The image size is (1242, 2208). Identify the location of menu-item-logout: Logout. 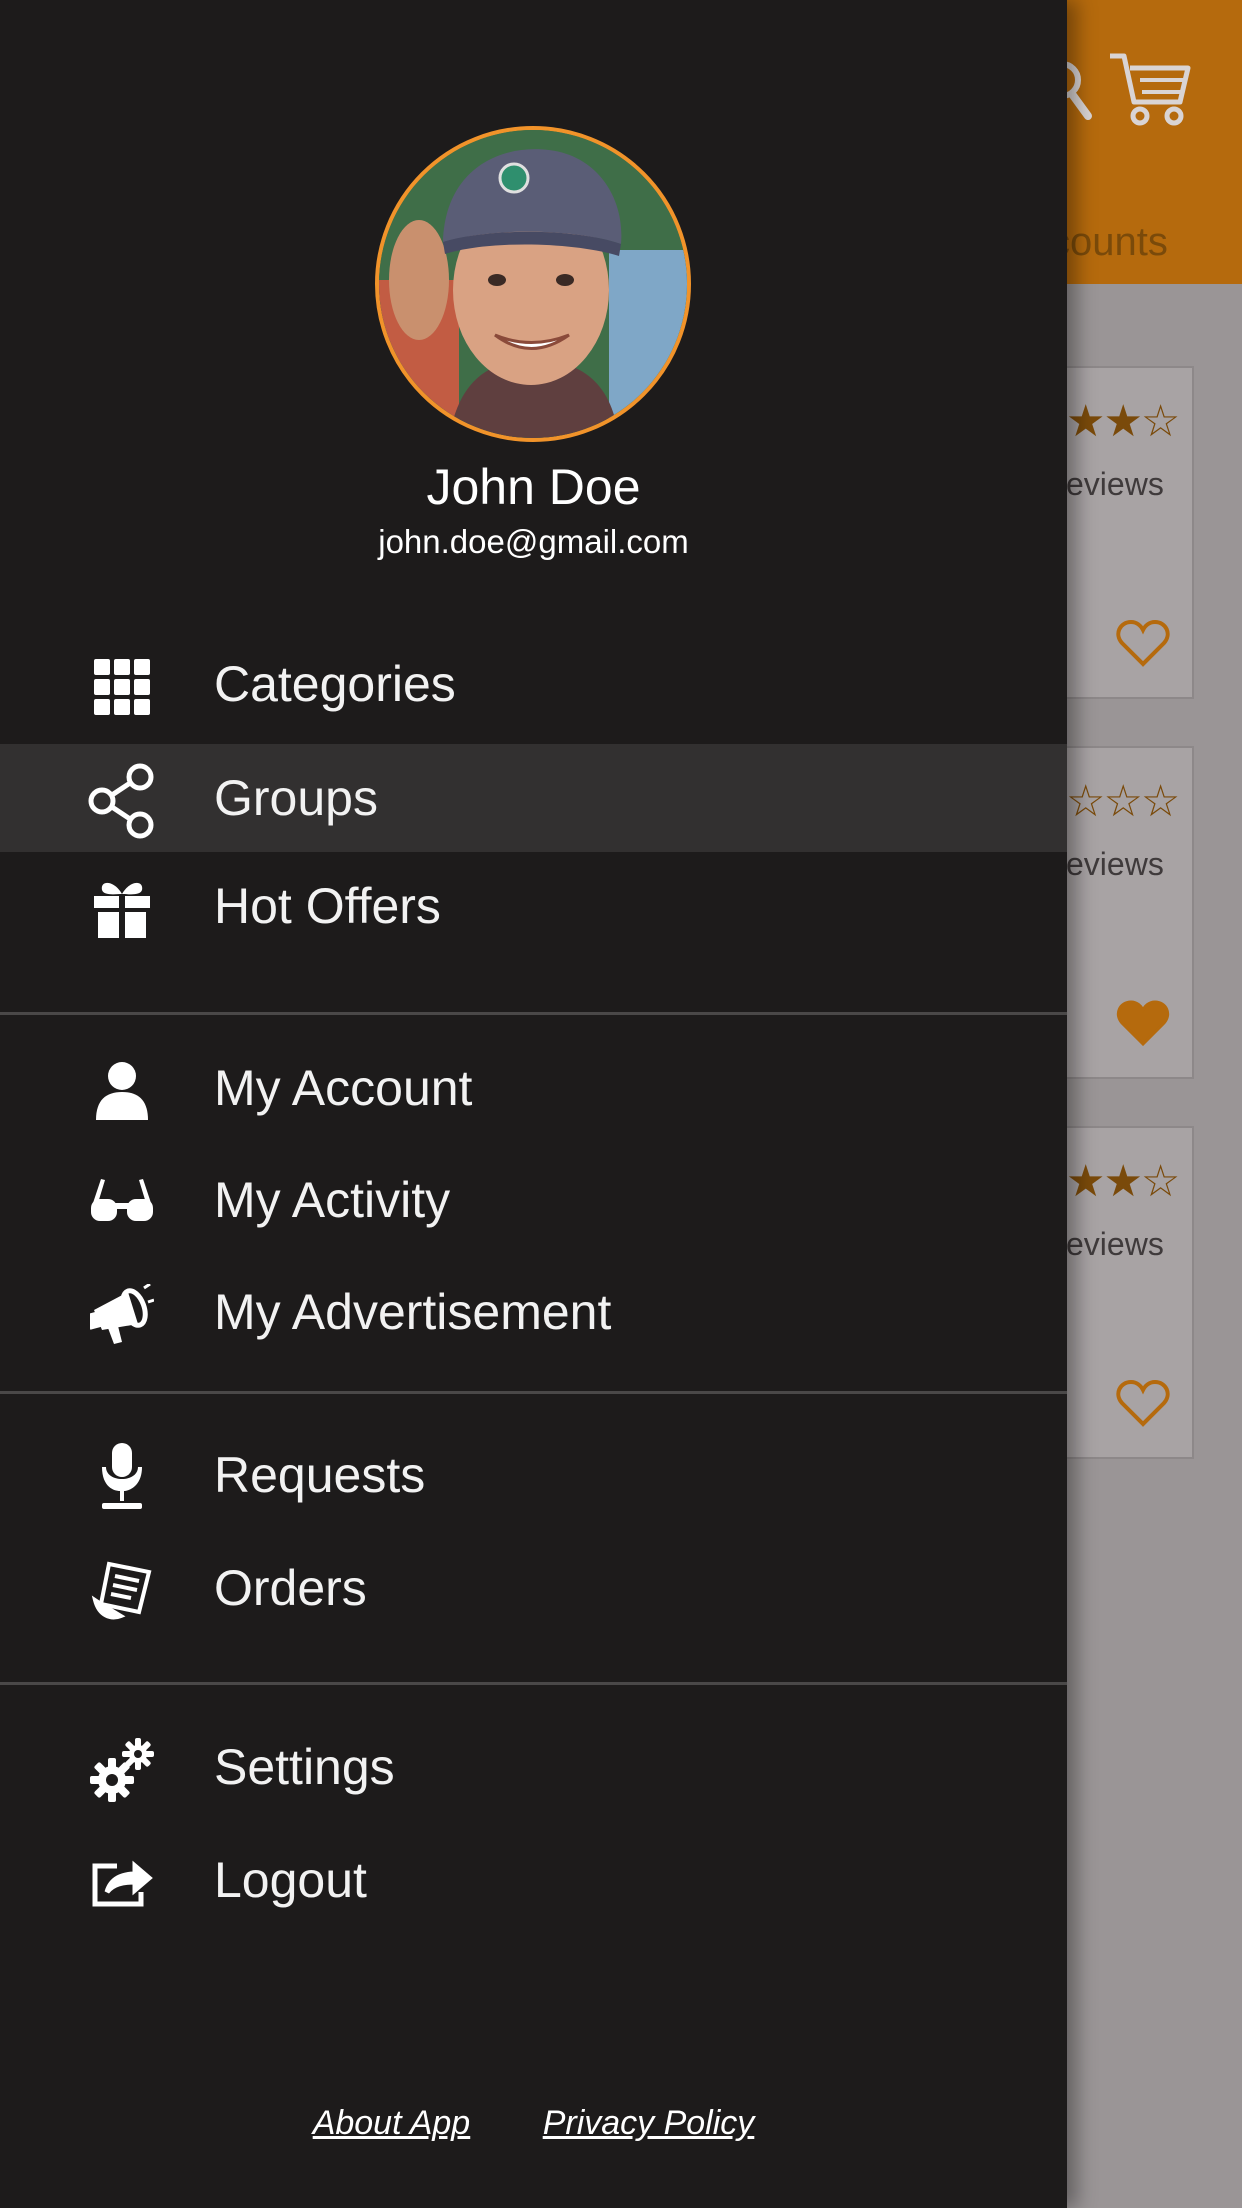
(533, 1880).